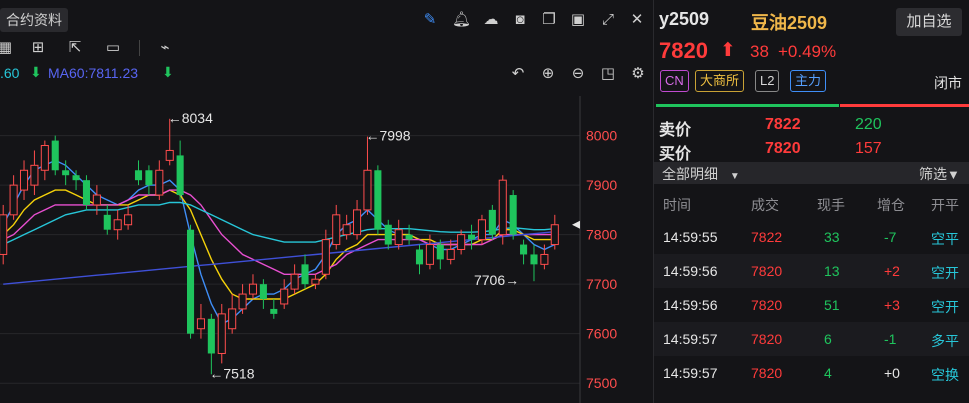 Image resolution: width=969 pixels, height=403 pixels. Describe the element at coordinates (578, 20) in the screenshot. I see `monitor-chart-icon: ▣` at that location.